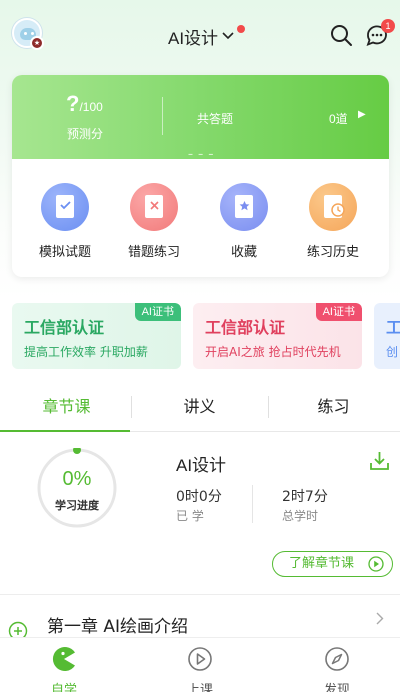 This screenshot has height=692, width=400. What do you see at coordinates (77, 505) in the screenshot?
I see `progress-label: 学习进度` at bounding box center [77, 505].